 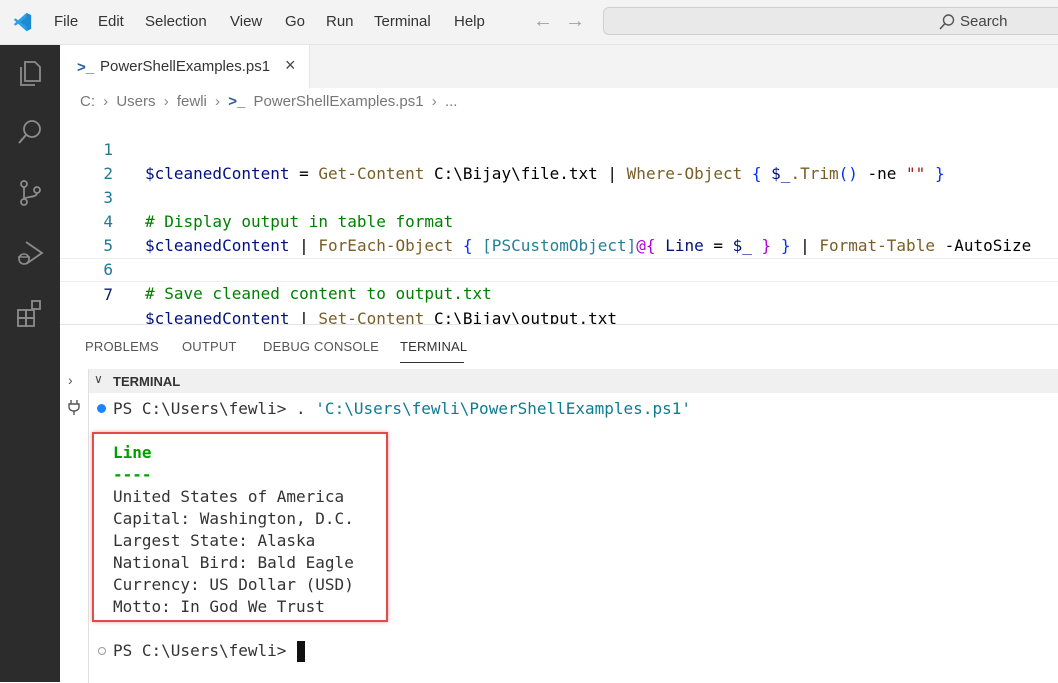 I want to click on close-tab-icon: ×, so click(x=290, y=65).